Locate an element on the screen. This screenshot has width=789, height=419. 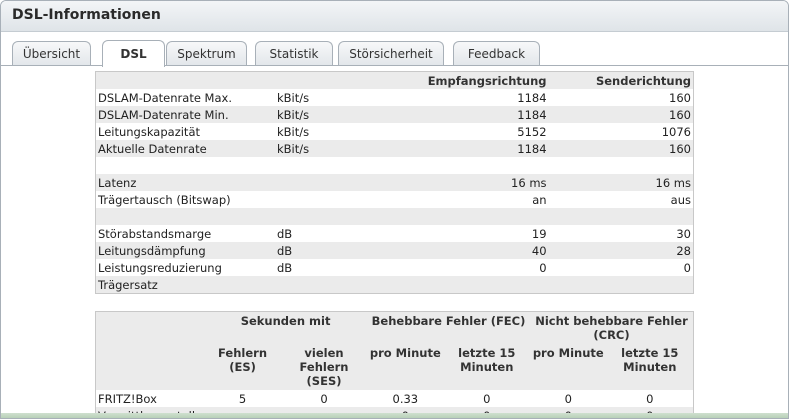
tab-stoersicherheit: Störsicherheit is located at coordinates (391, 53).